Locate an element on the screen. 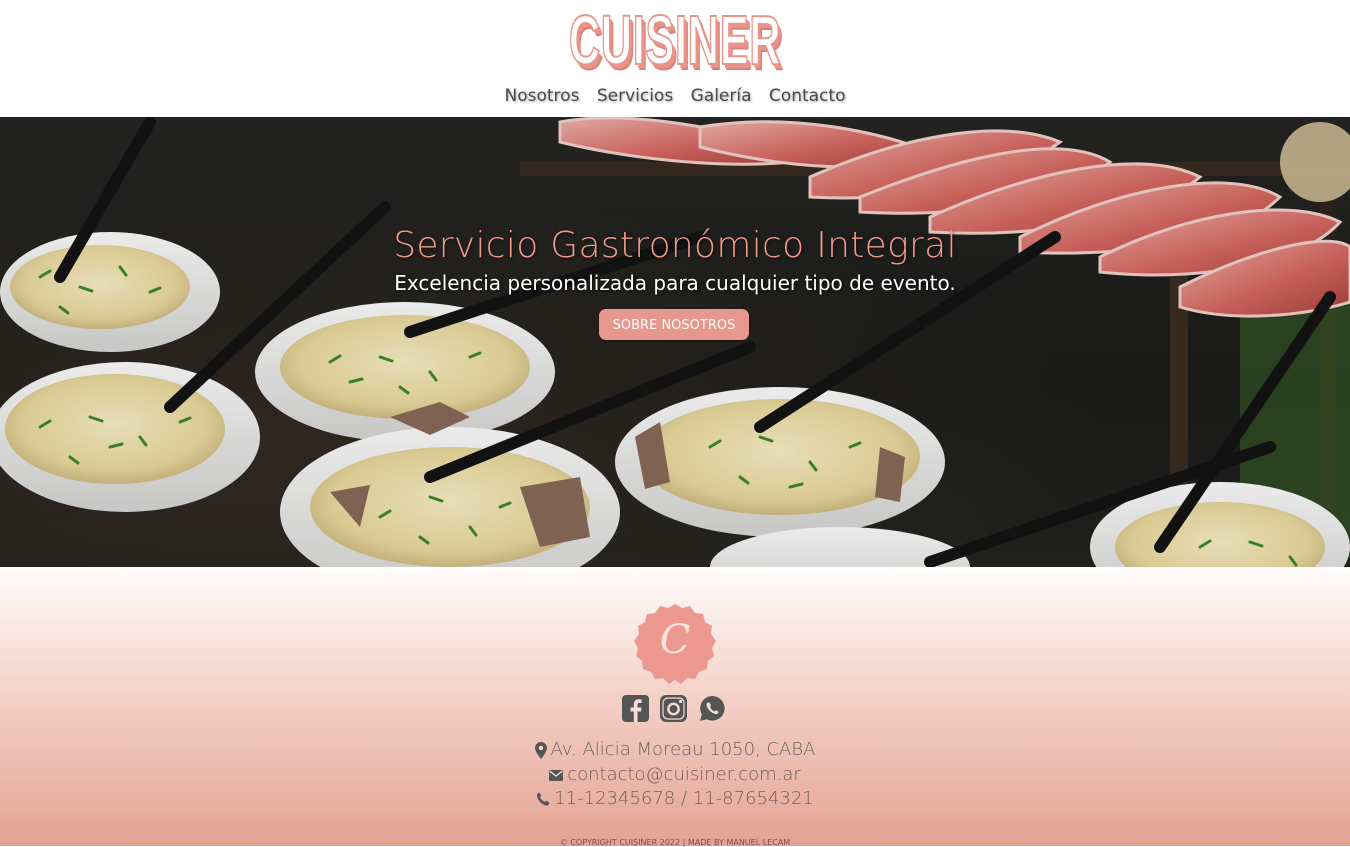  address-text: Av. Alicia Moreau 1050, CABA is located at coordinates (683, 749).